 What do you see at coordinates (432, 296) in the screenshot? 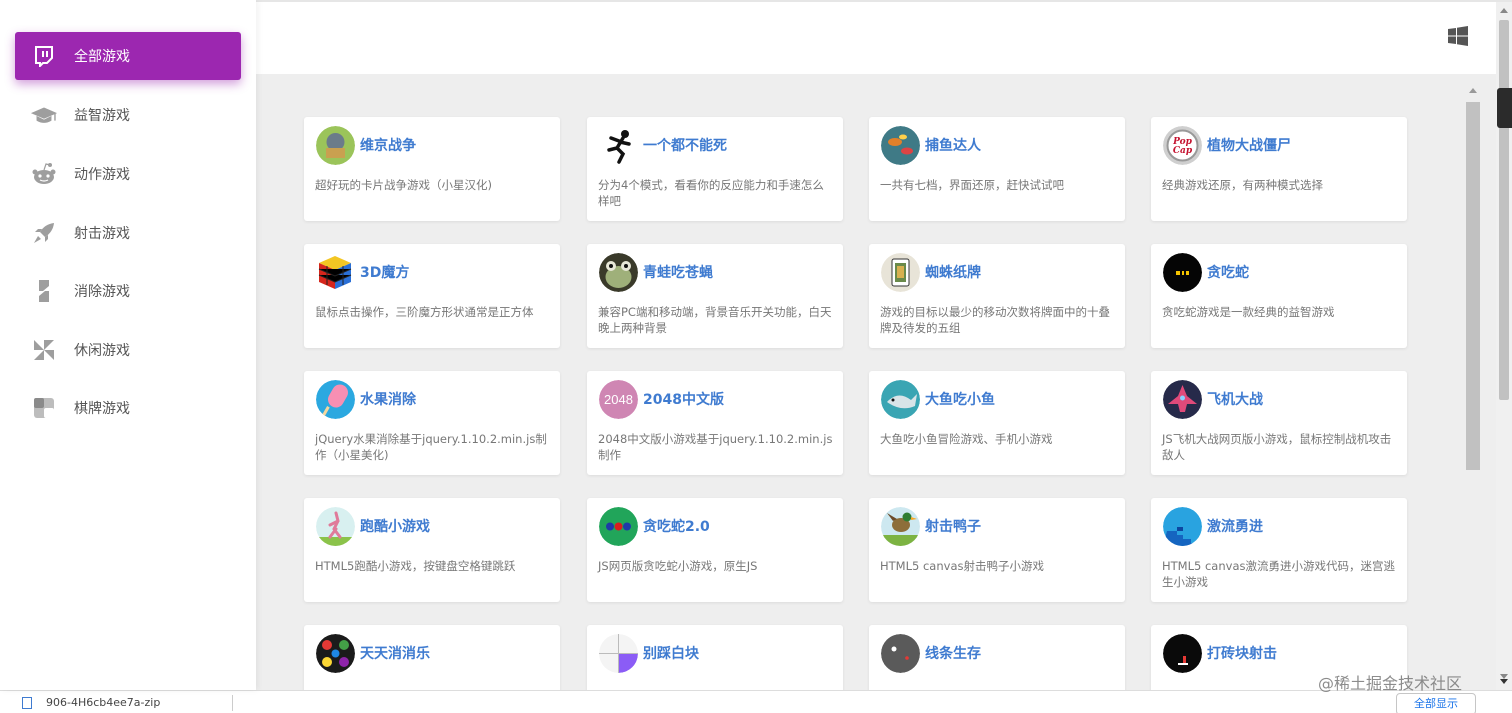
I see `game-card: 3D魔方 鼠标点击操作，三阶魔方形状通常是正方体` at bounding box center [432, 296].